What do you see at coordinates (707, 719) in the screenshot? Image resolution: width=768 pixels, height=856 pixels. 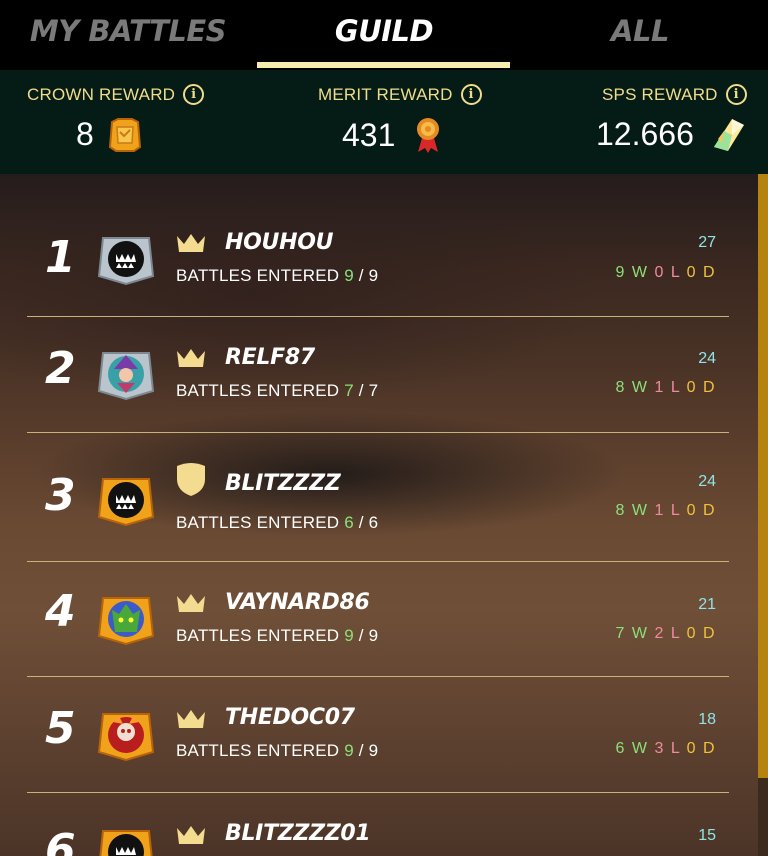 I see `score: 18` at bounding box center [707, 719].